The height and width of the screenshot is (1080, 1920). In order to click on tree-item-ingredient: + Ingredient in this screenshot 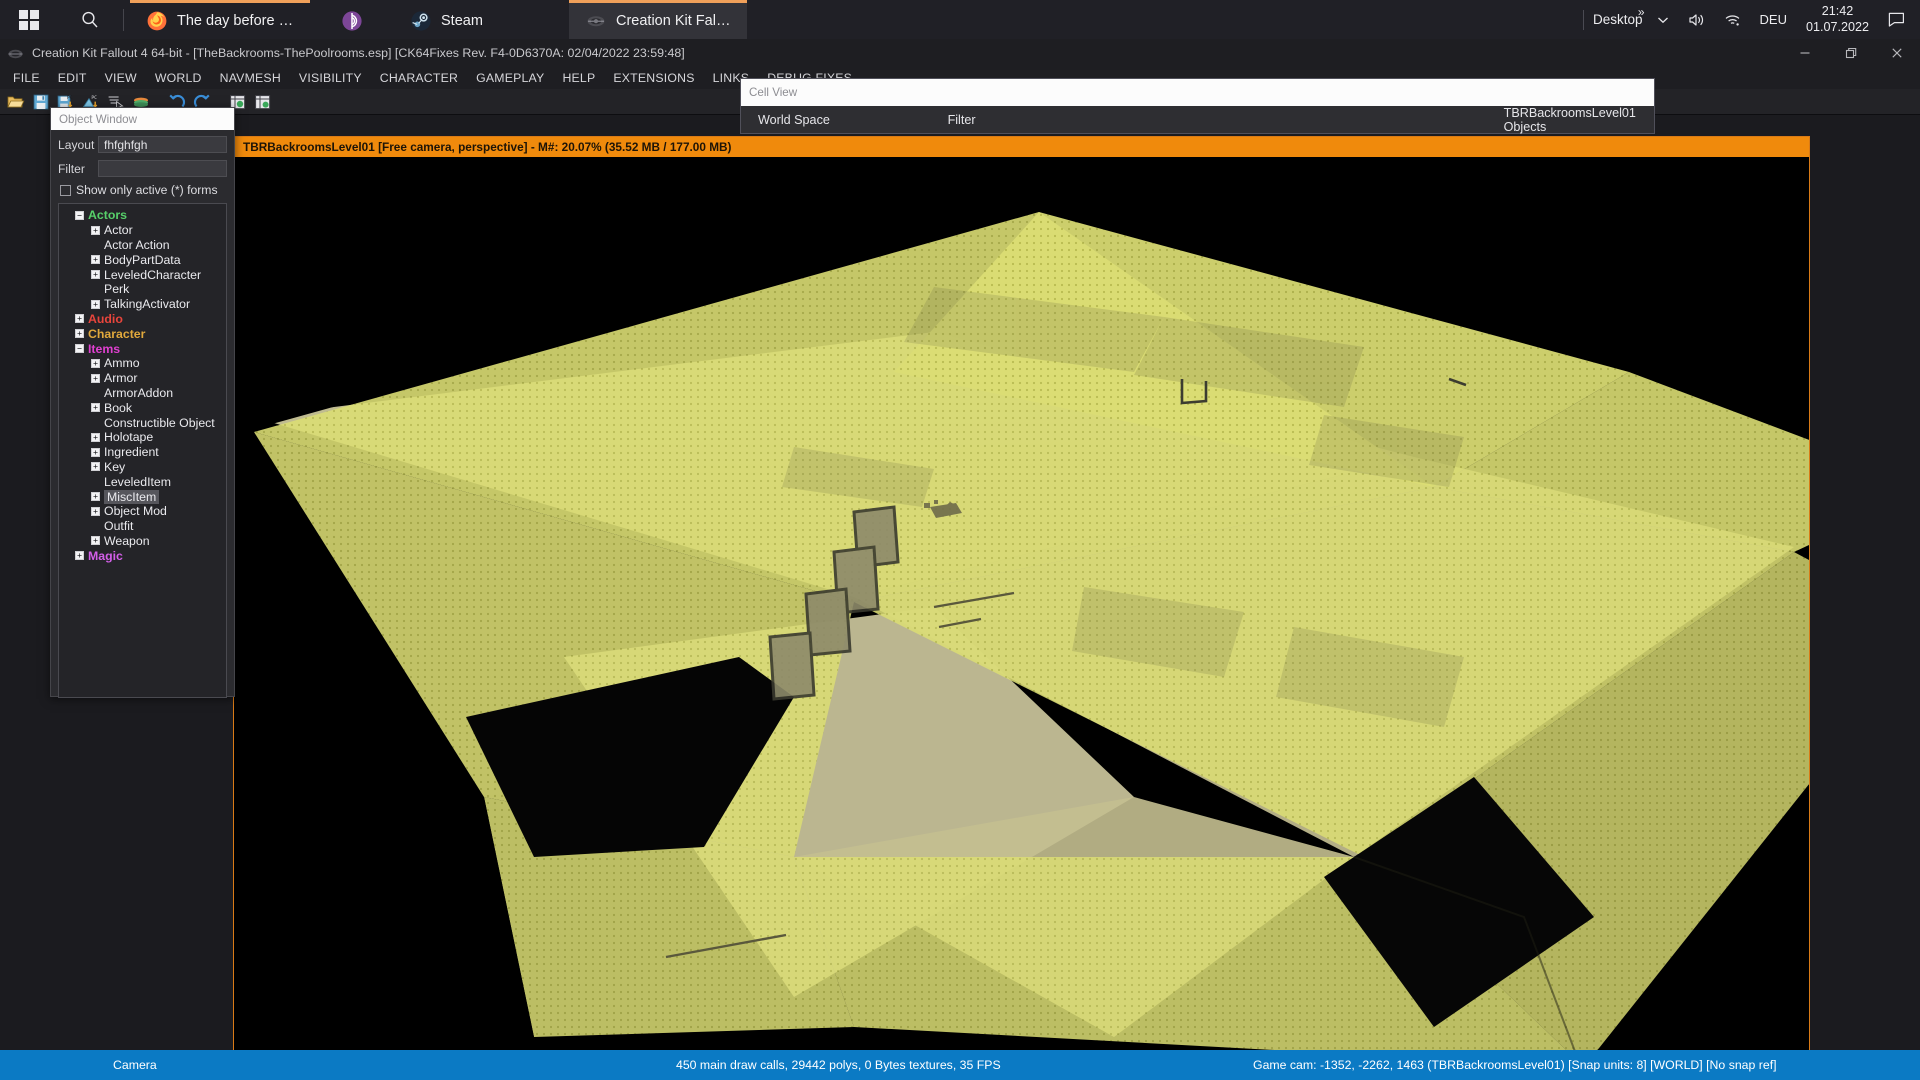, I will do `click(145, 452)`.